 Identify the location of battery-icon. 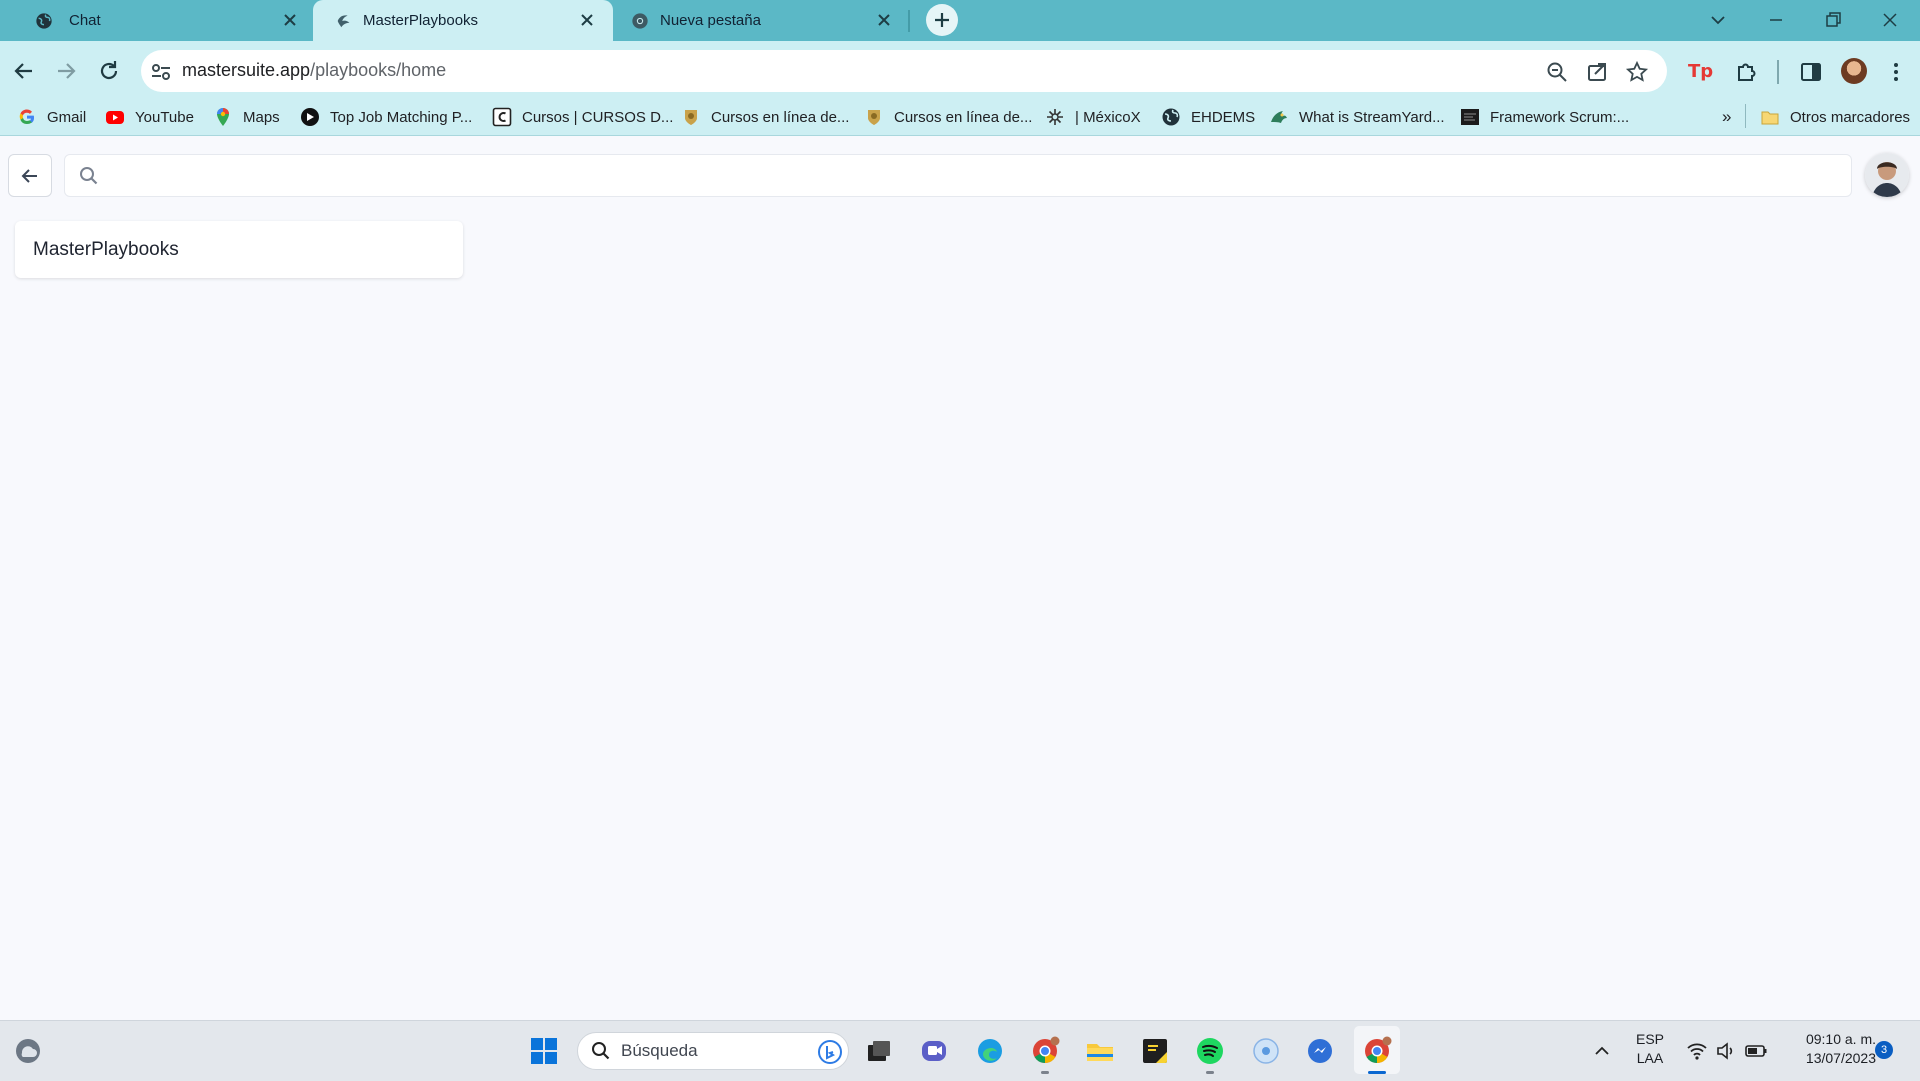
(1756, 1051).